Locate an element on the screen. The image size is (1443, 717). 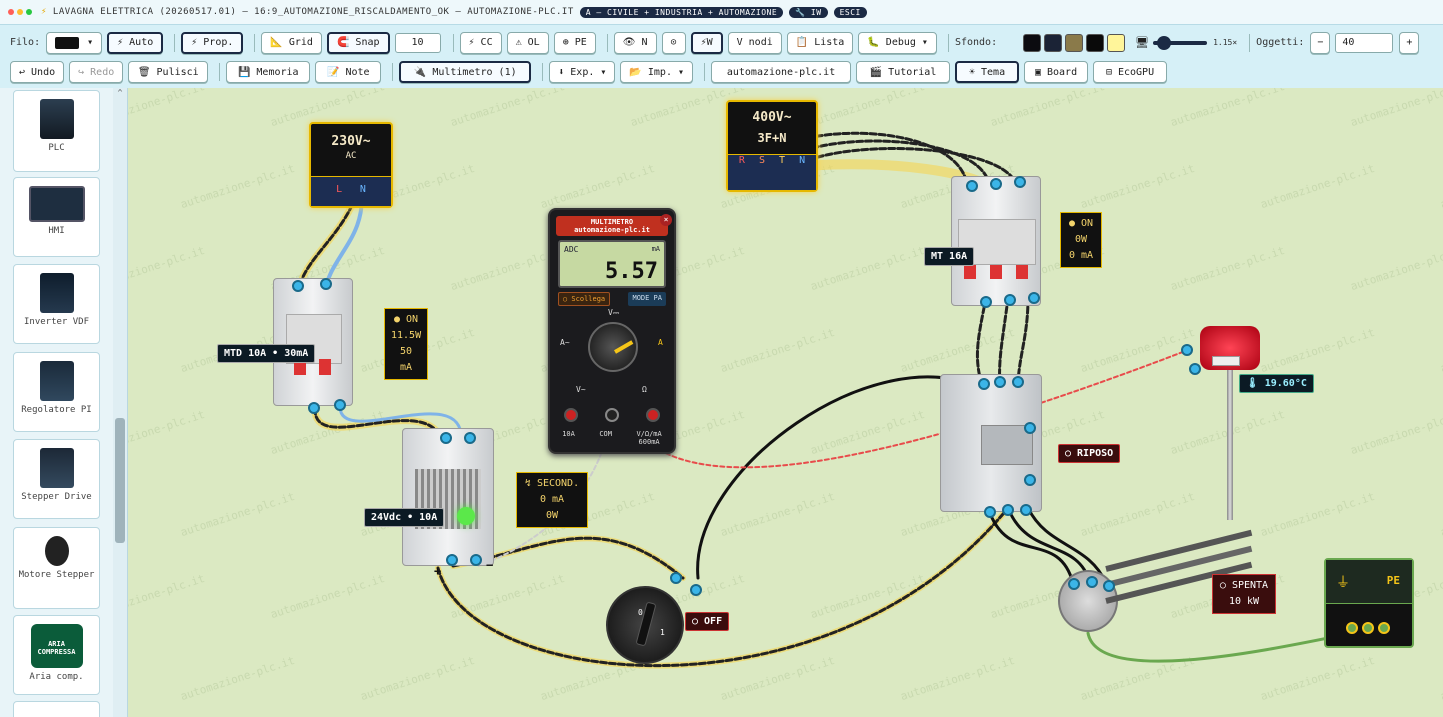
multimeter-dial is located at coordinates (613, 347).